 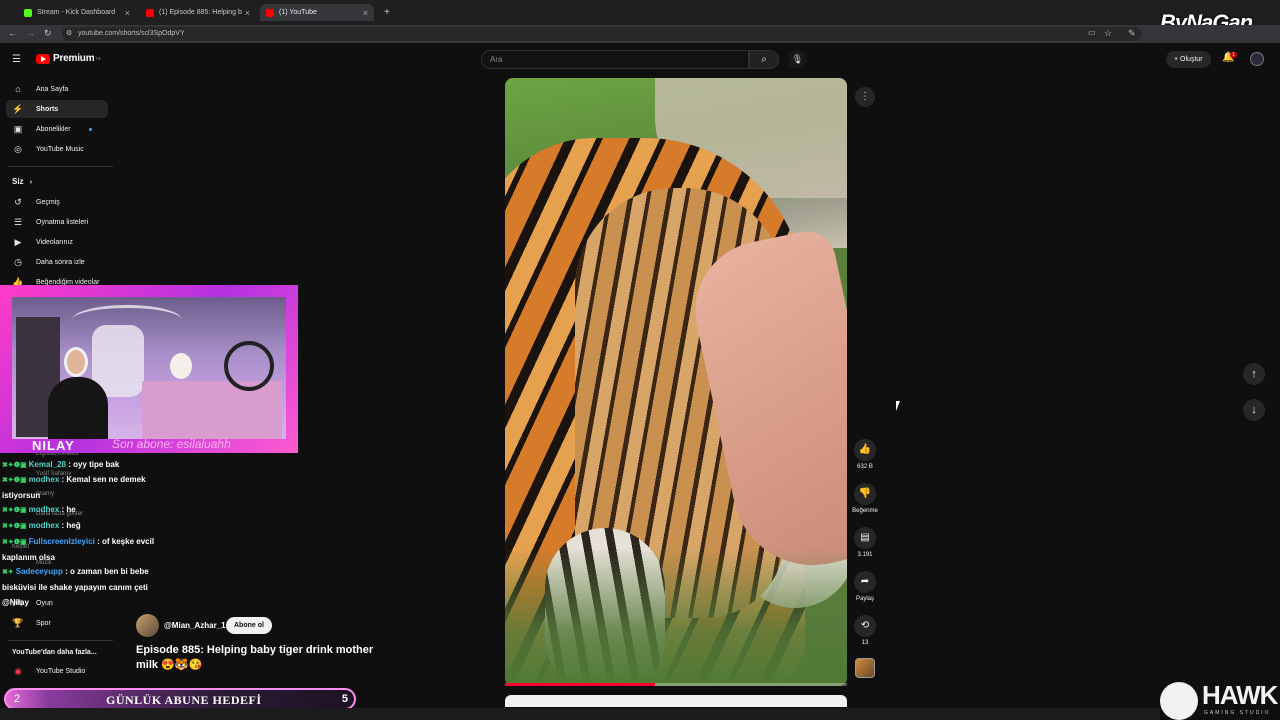 What do you see at coordinates (48, 202) in the screenshot?
I see `sidebar-item-label: Geçmiş` at bounding box center [48, 202].